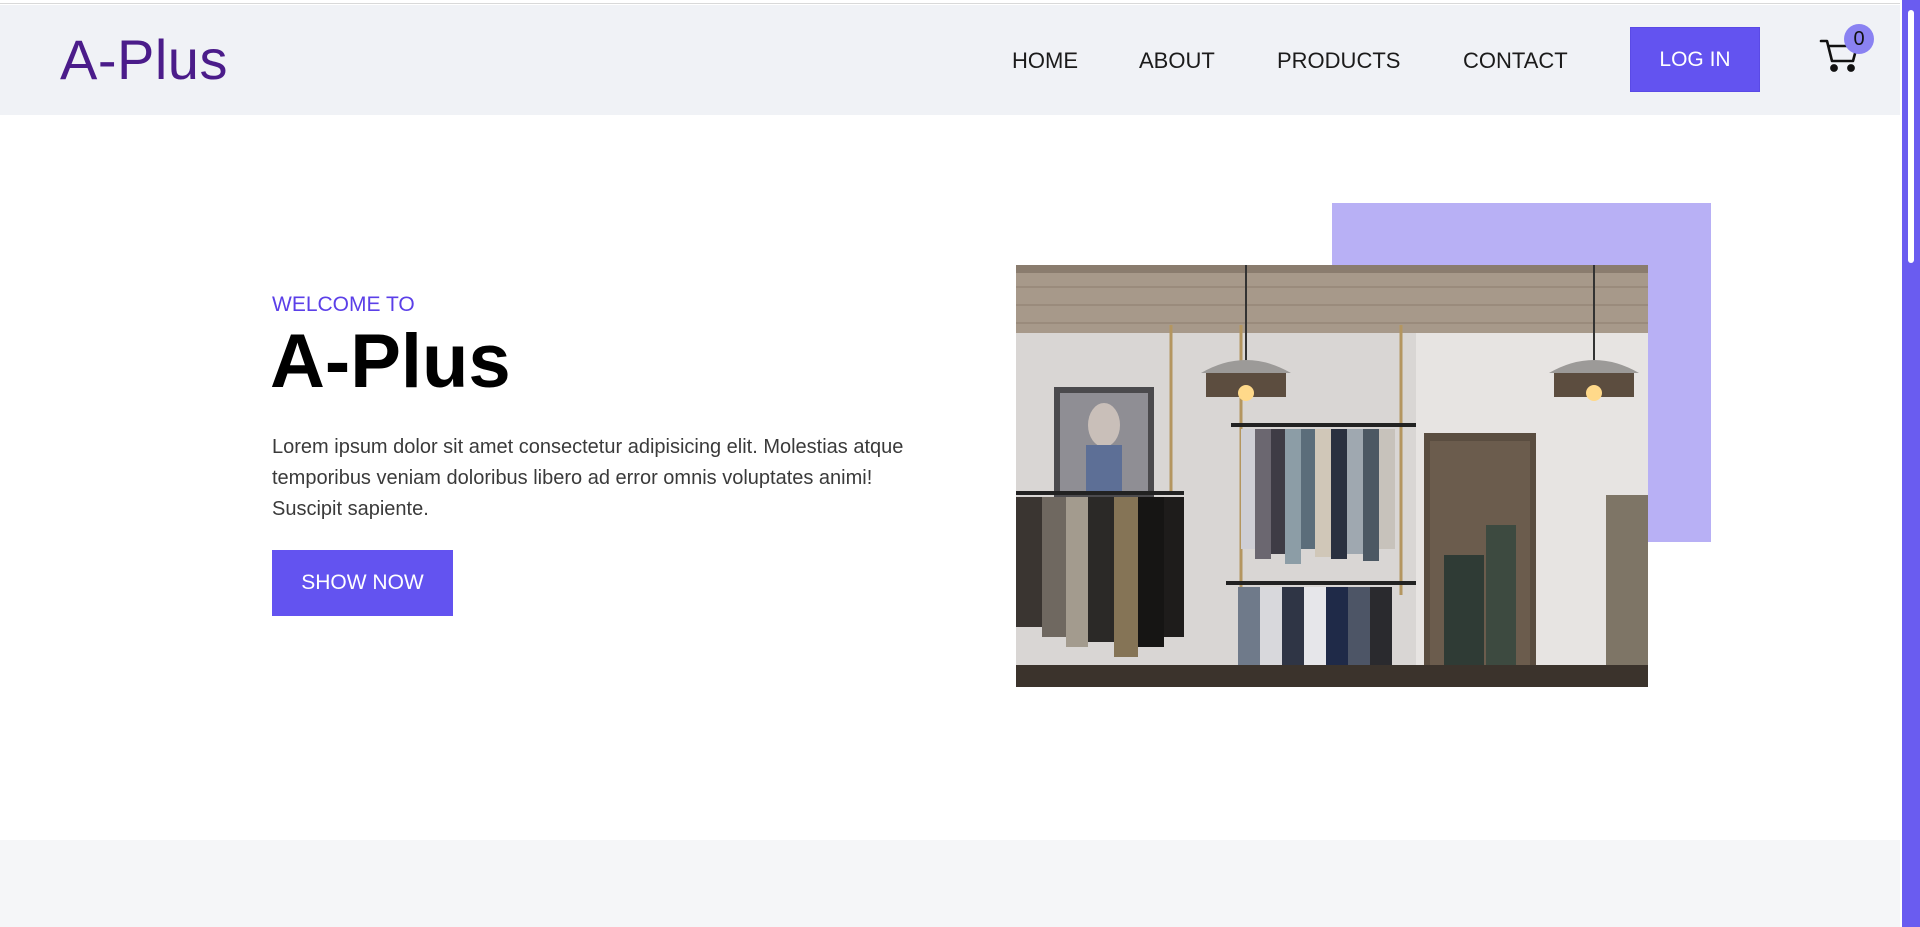 Image resolution: width=1920 pixels, height=927 pixels. I want to click on hero-welcome-text: WELCOME TO, so click(343, 304).